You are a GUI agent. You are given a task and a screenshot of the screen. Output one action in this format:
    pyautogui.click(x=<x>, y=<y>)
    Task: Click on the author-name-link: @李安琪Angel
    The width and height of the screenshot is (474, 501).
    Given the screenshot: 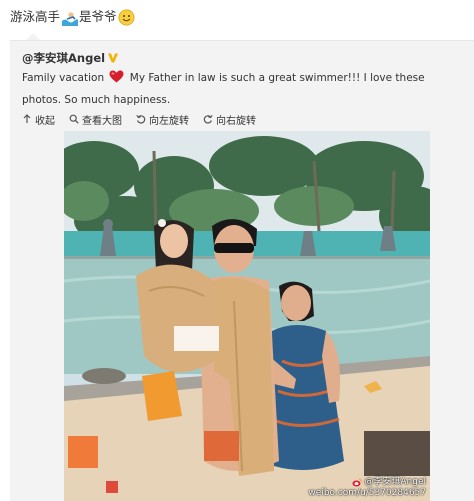 What is the action you would take?
    pyautogui.click(x=63, y=58)
    